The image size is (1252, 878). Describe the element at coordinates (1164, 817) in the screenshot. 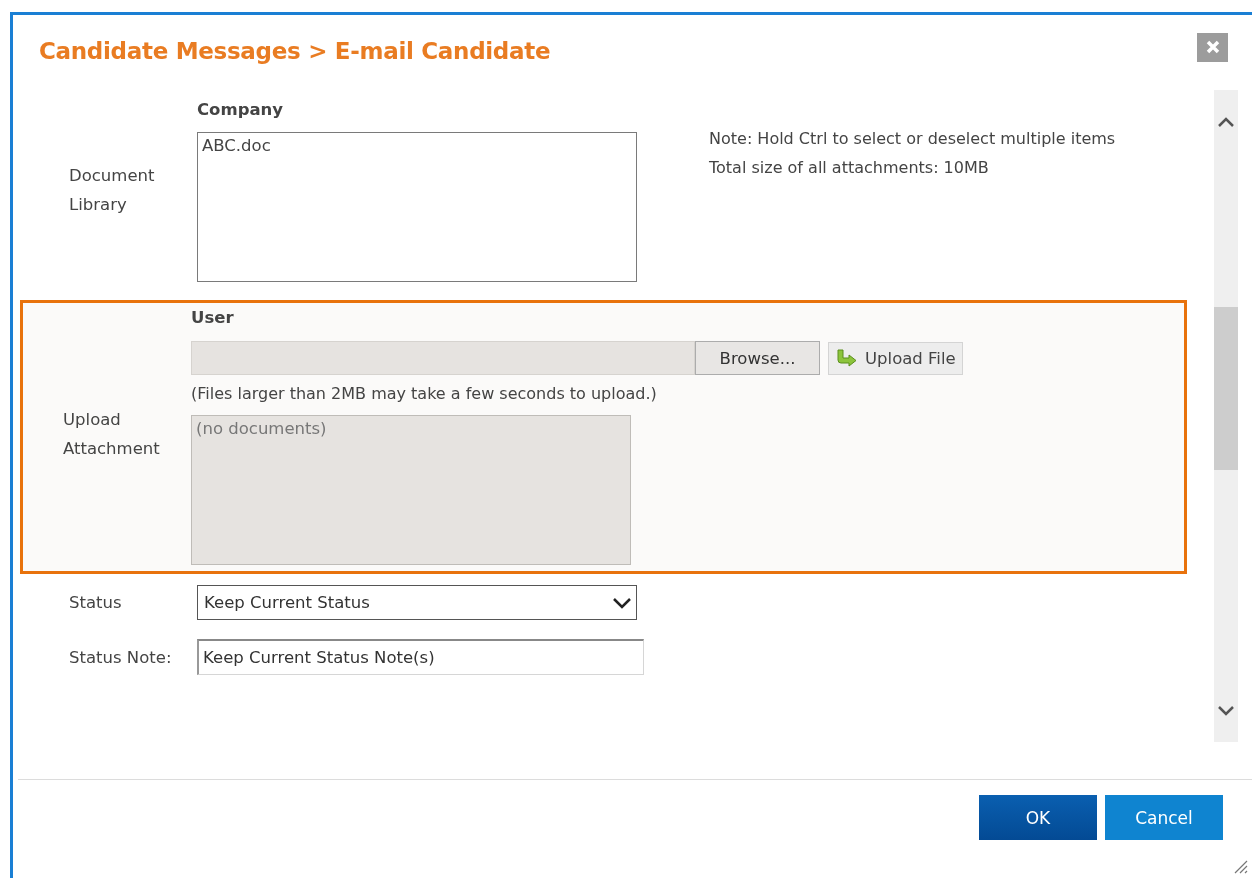

I see `cancel-button: Cancel` at that location.